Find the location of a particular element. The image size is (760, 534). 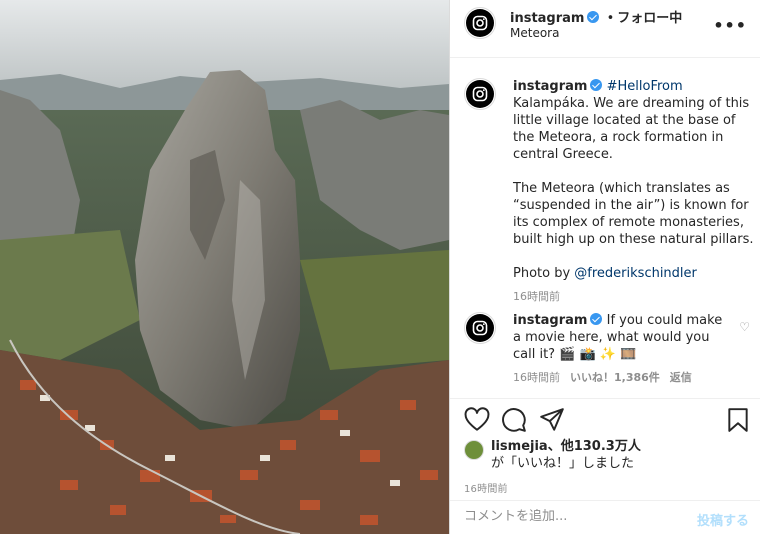

comment-input is located at coordinates (569, 516).